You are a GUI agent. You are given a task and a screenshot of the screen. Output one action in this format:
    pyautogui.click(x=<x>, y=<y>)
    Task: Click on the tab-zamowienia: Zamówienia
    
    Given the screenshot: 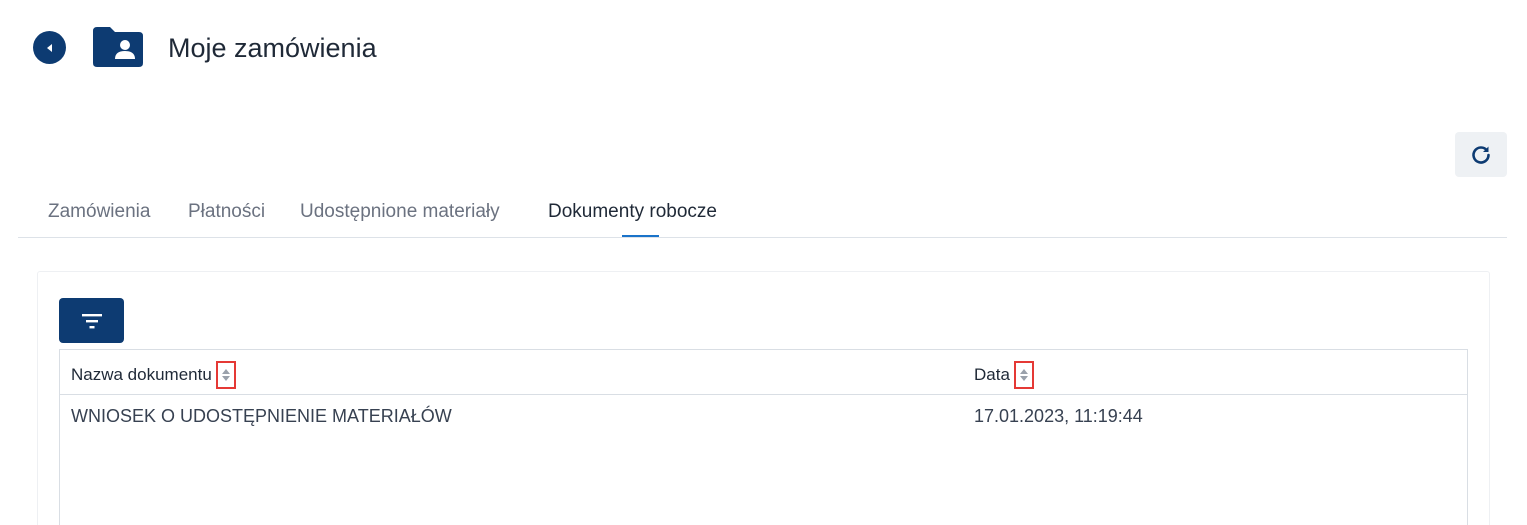 What is the action you would take?
    pyautogui.click(x=99, y=212)
    